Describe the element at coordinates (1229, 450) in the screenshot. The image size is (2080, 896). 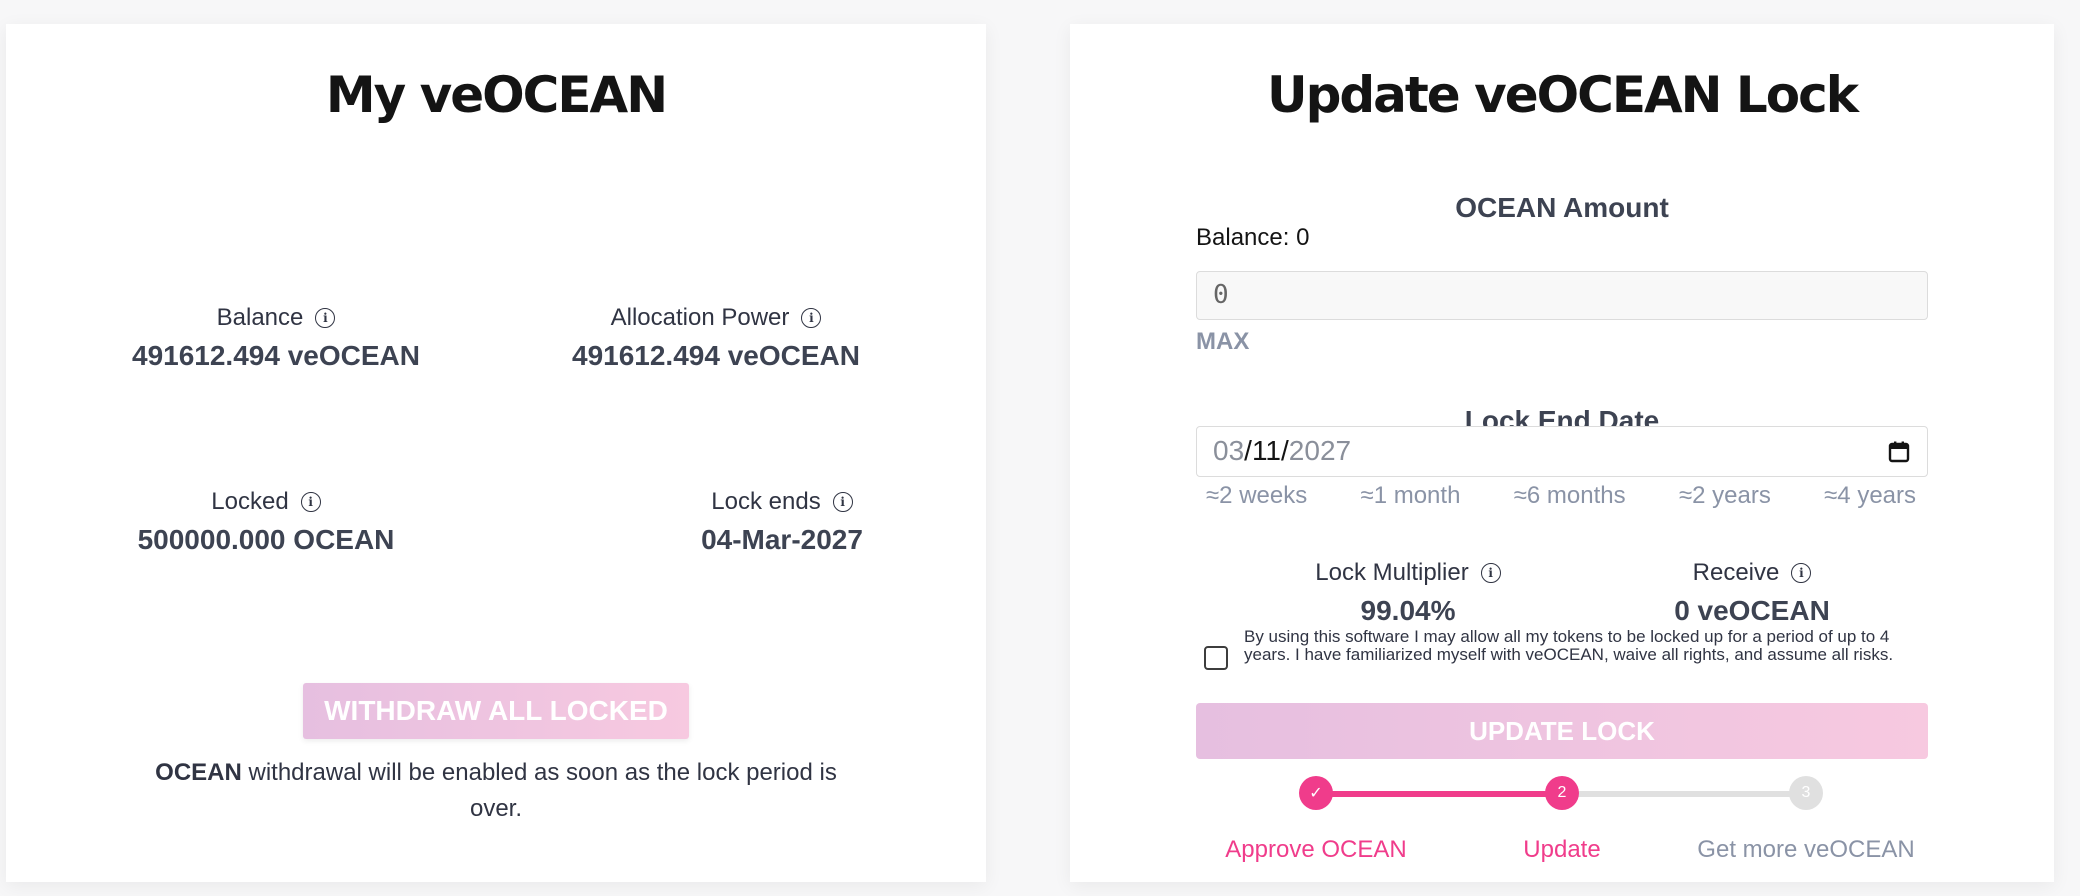
I see `date-month: 03` at that location.